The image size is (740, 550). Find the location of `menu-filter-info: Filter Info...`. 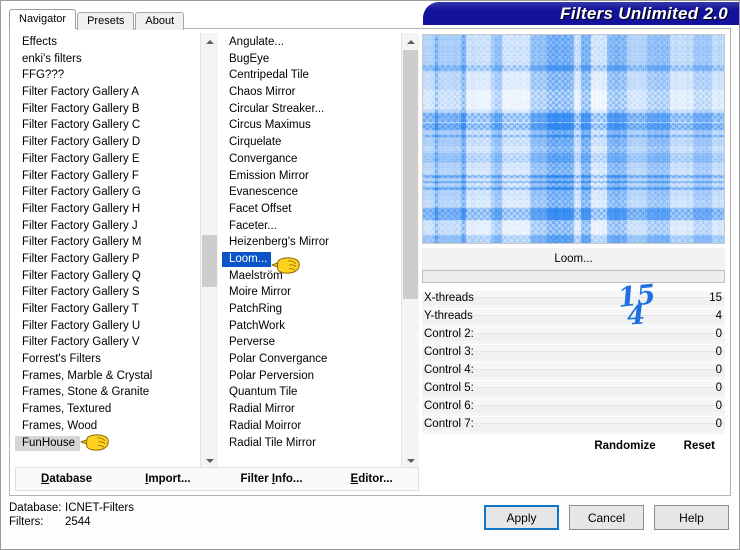

menu-filter-info: Filter Info... is located at coordinates (272, 479).